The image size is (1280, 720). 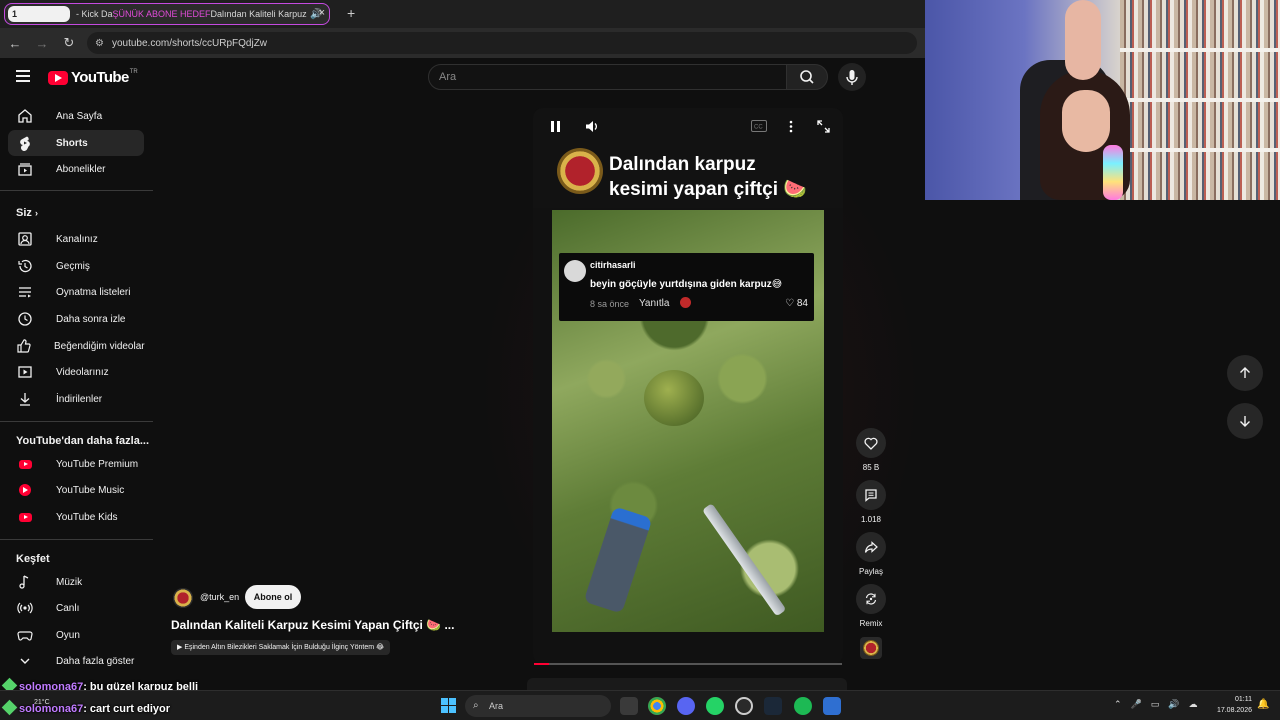 I want to click on sidebar-item-label: Müzik, so click(x=69, y=582).